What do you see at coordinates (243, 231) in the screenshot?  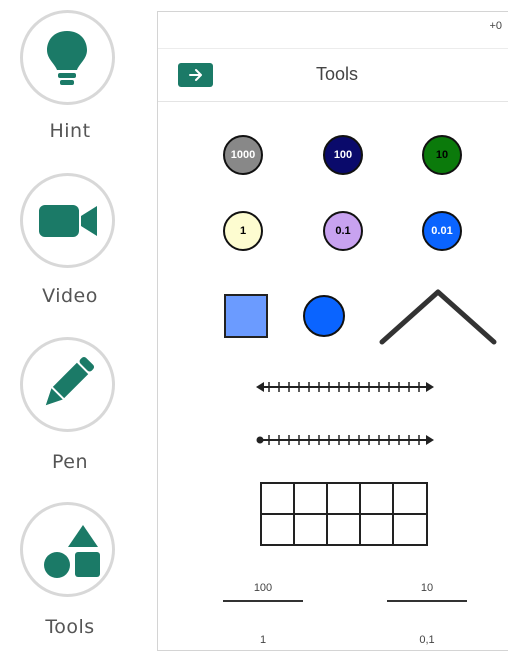 I see `disc-1: 1` at bounding box center [243, 231].